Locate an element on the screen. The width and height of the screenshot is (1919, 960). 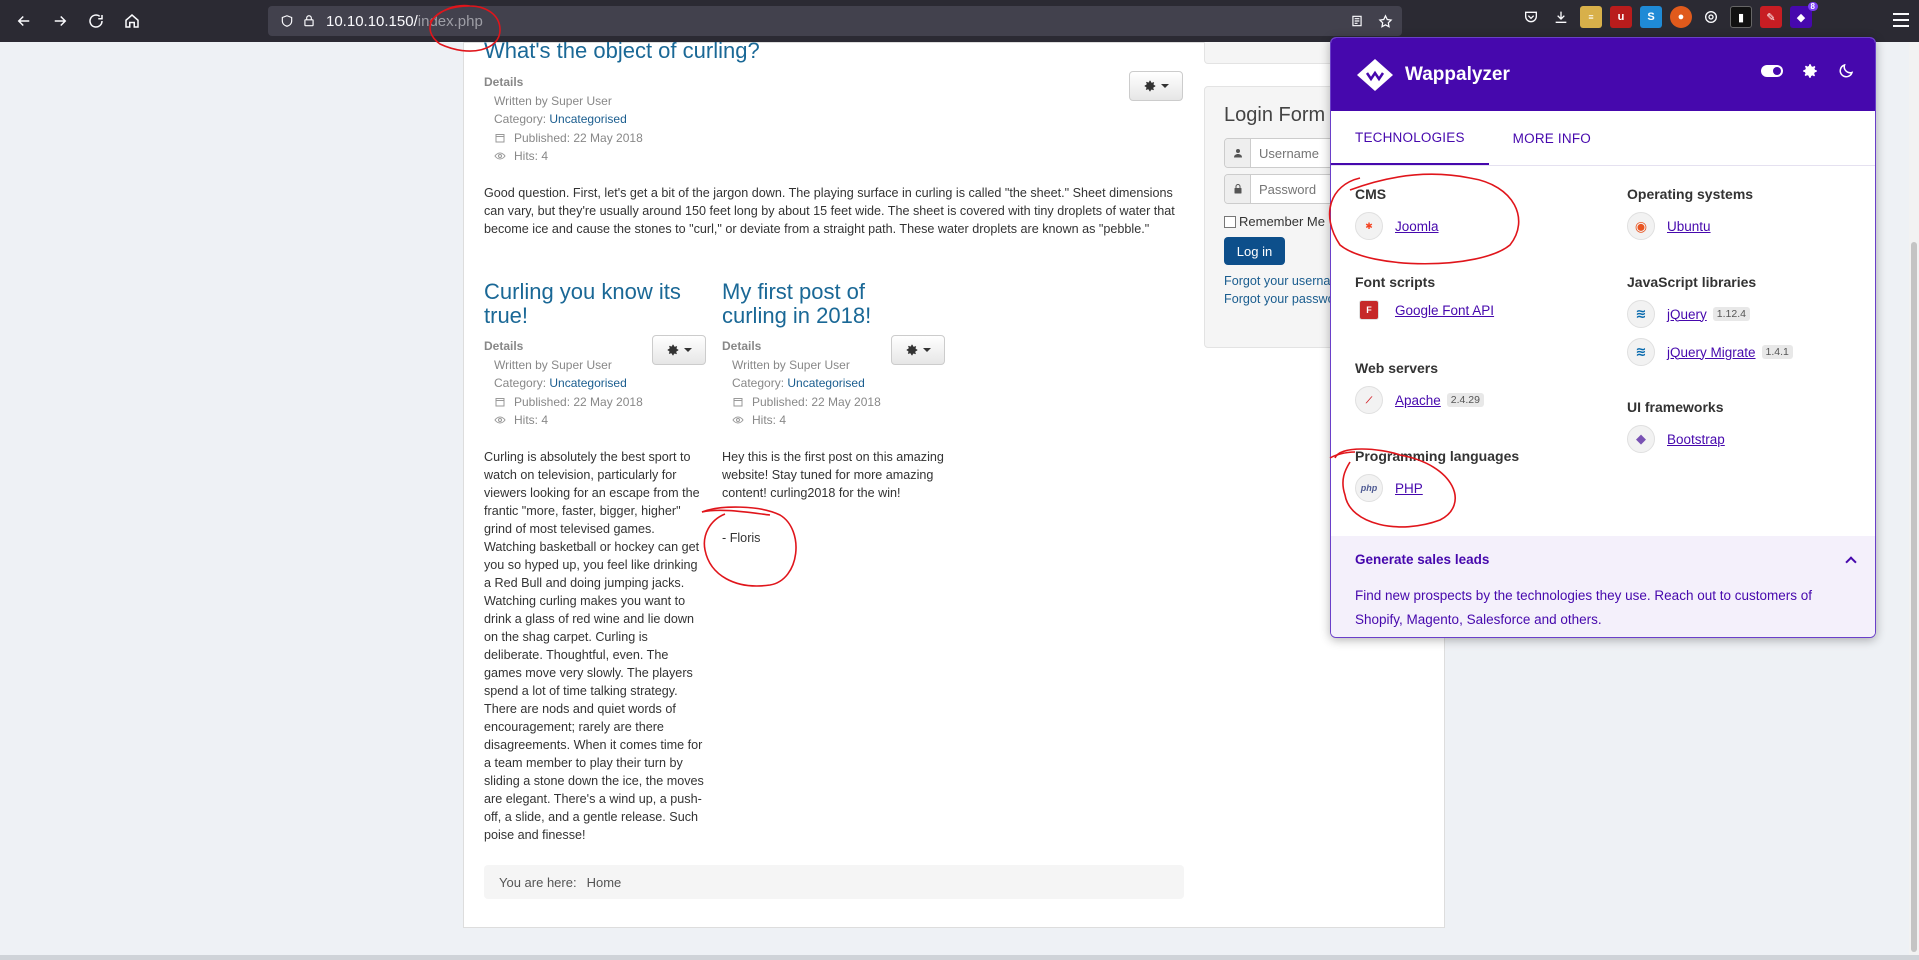
wappalyzer-tabs: TECHNOLOGIES MORE INFO is located at coordinates (1603, 138).